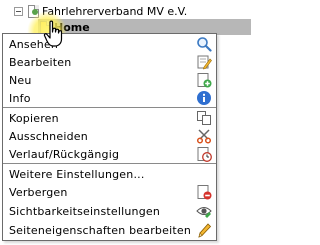  Describe the element at coordinates (100, 230) in the screenshot. I see `menu-item-label: Seiteneigenschaften bearbeiten` at that location.